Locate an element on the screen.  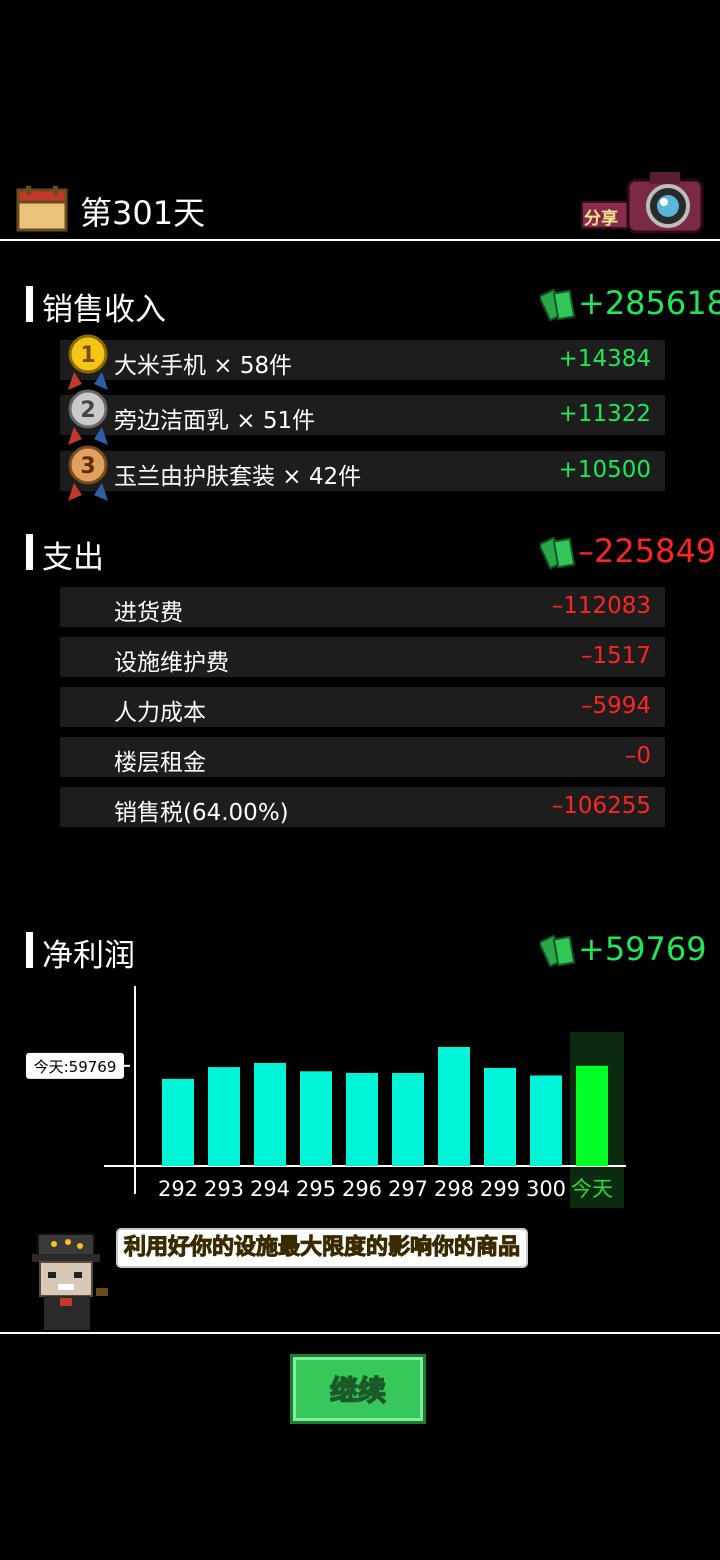
expense-value: –106255 is located at coordinates (601, 806).